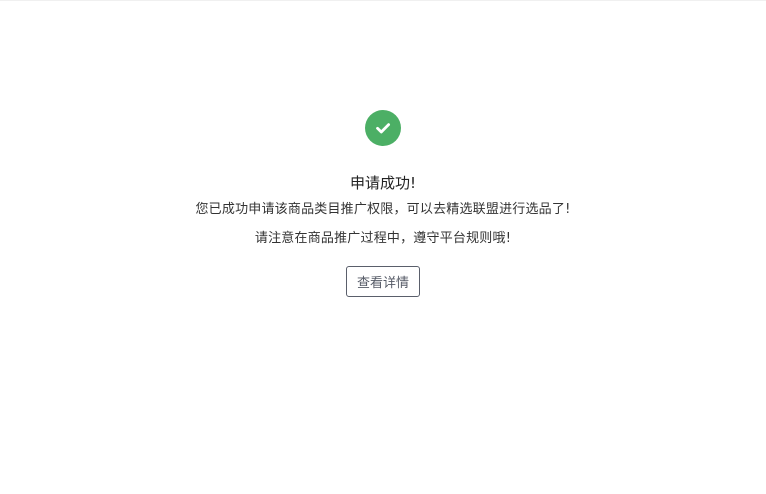  What do you see at coordinates (383, 281) in the screenshot?
I see `view-details-button: 查看详情` at bounding box center [383, 281].